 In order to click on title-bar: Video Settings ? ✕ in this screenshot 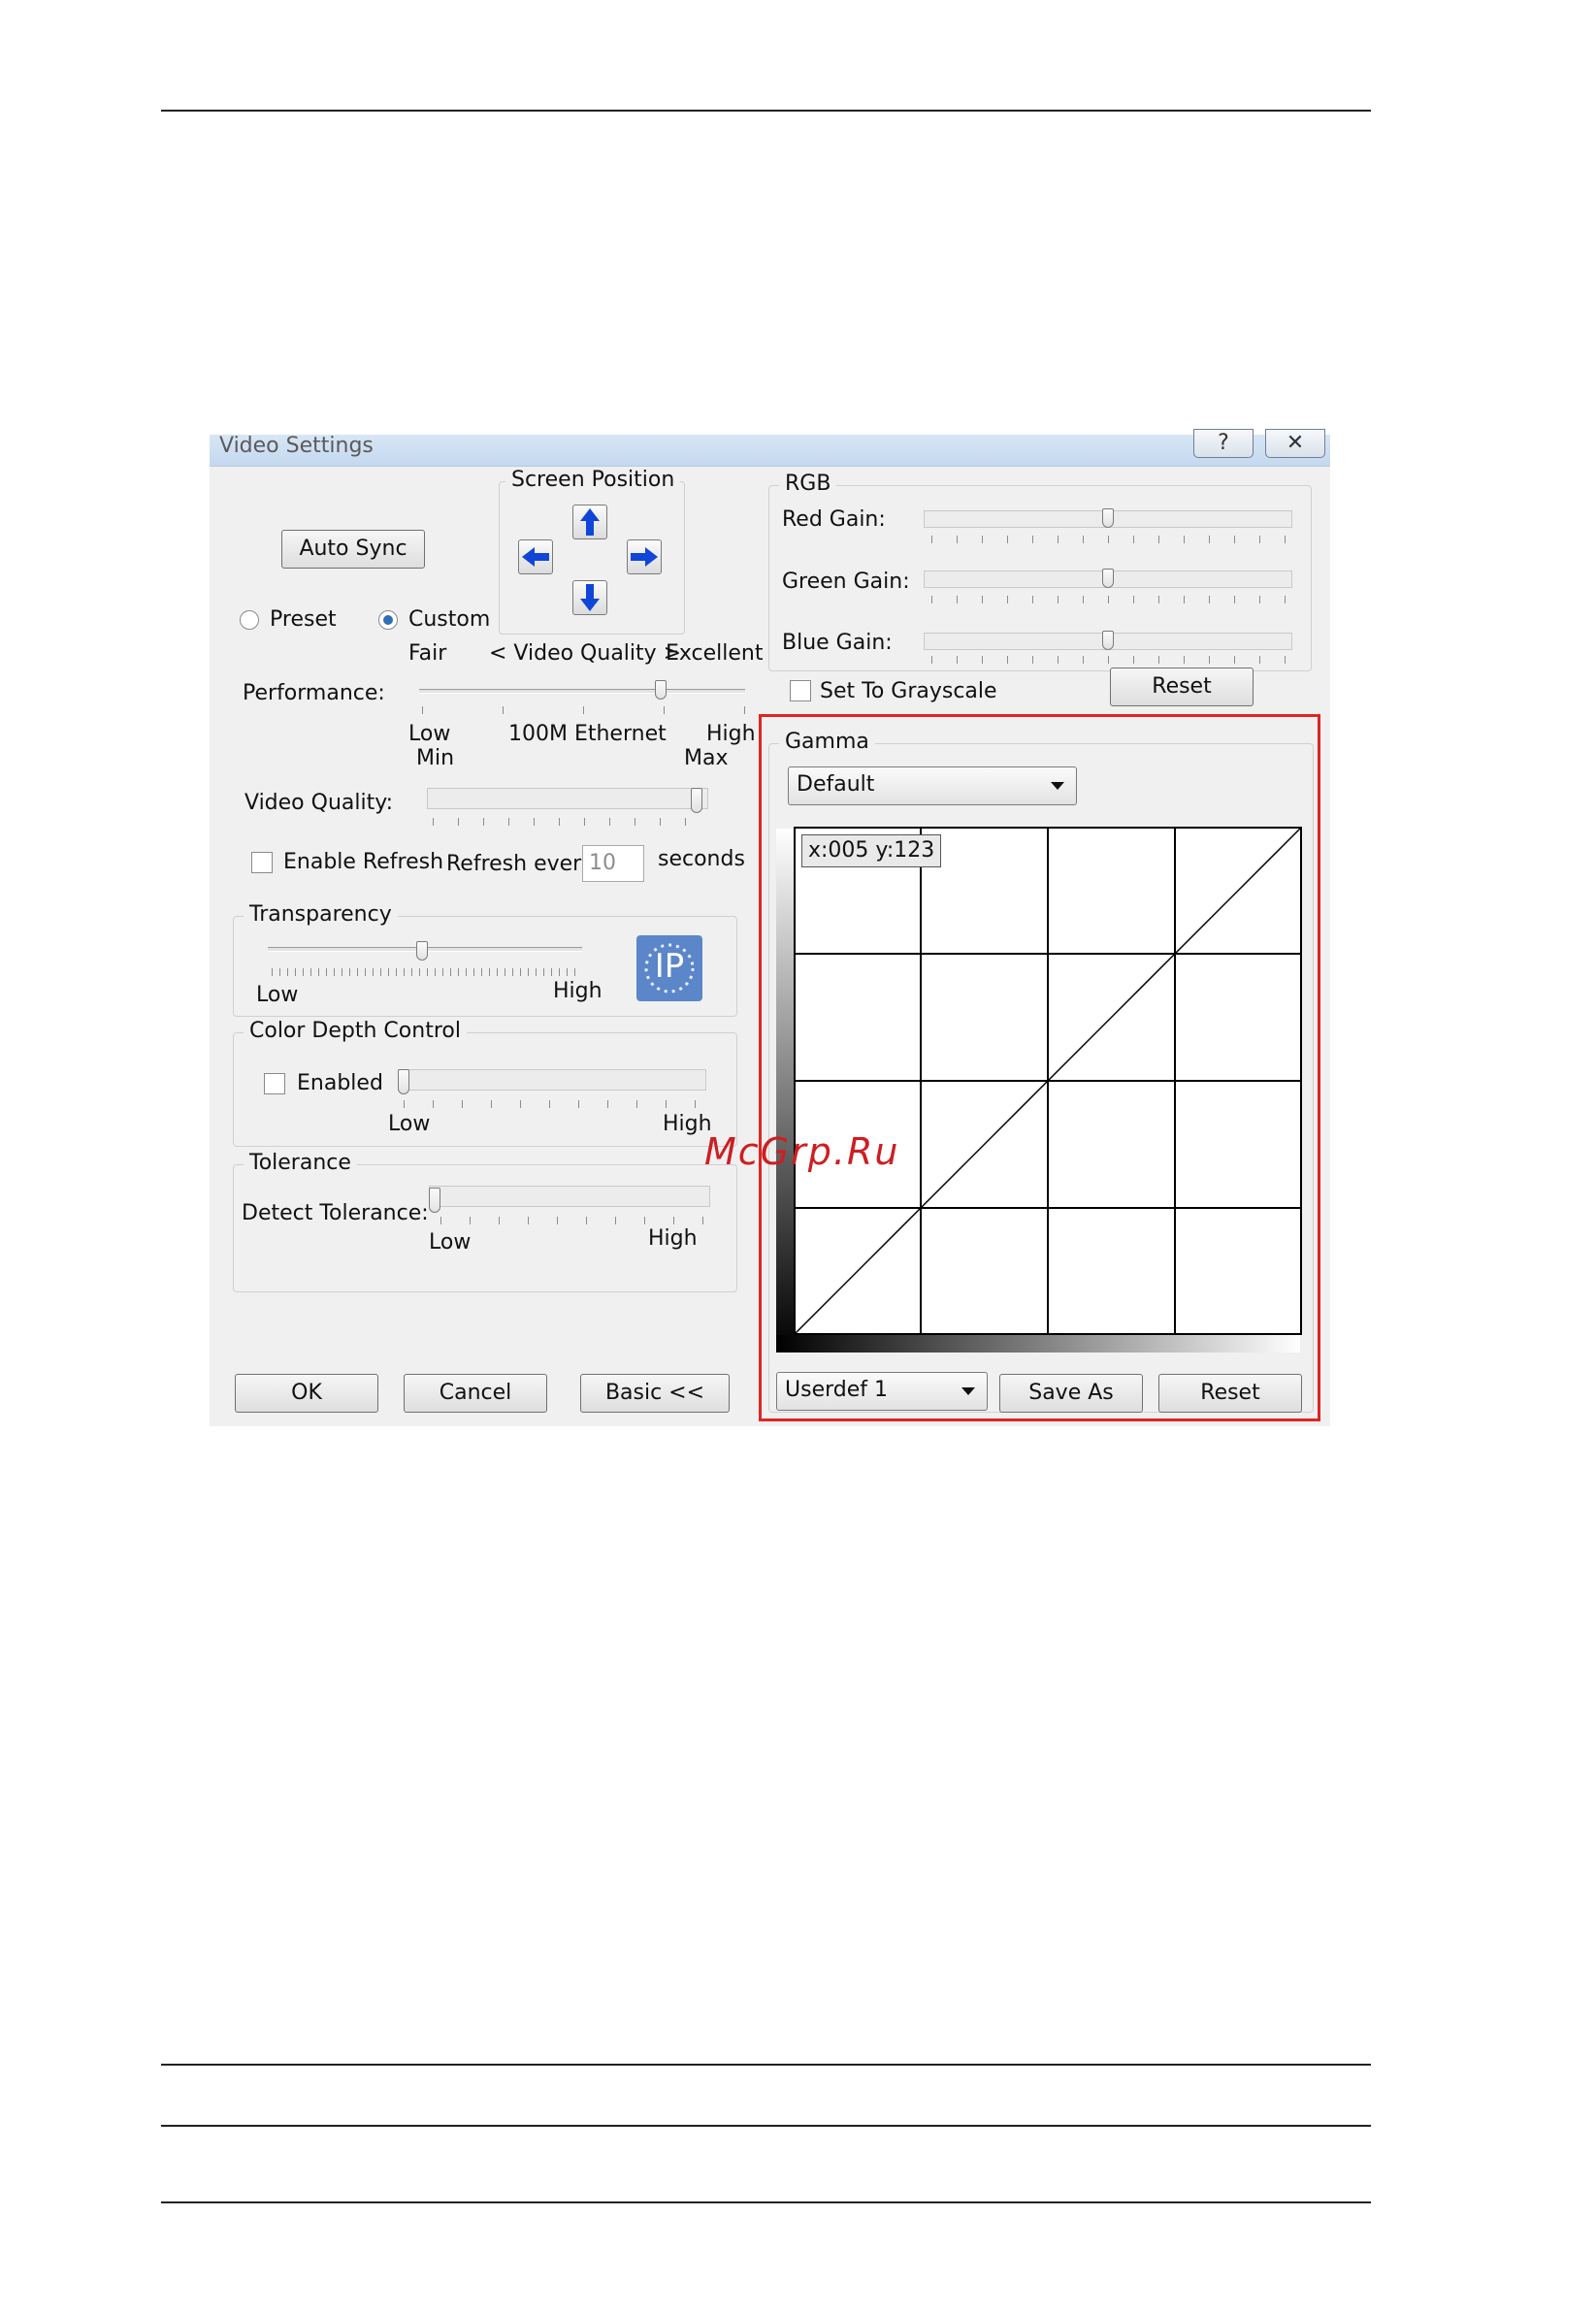, I will do `click(770, 448)`.